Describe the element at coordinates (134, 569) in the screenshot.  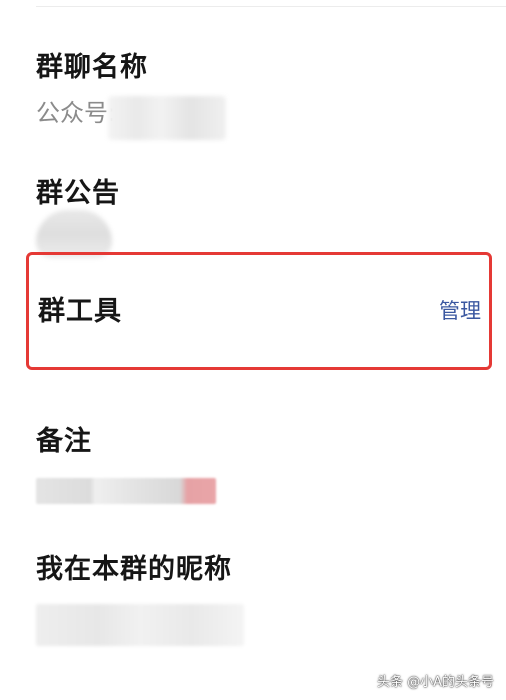
I see `my-nickname-title: 我在本群的昵称` at that location.